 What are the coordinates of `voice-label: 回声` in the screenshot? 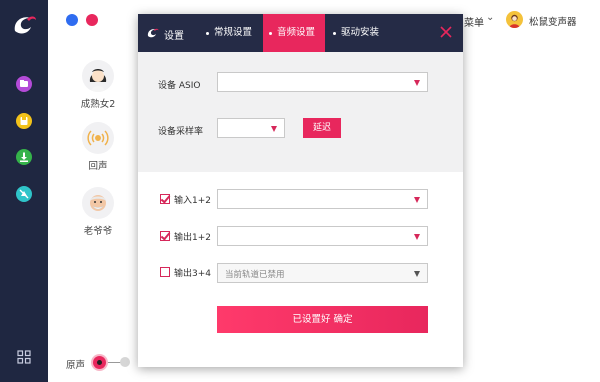 It's located at (98, 166).